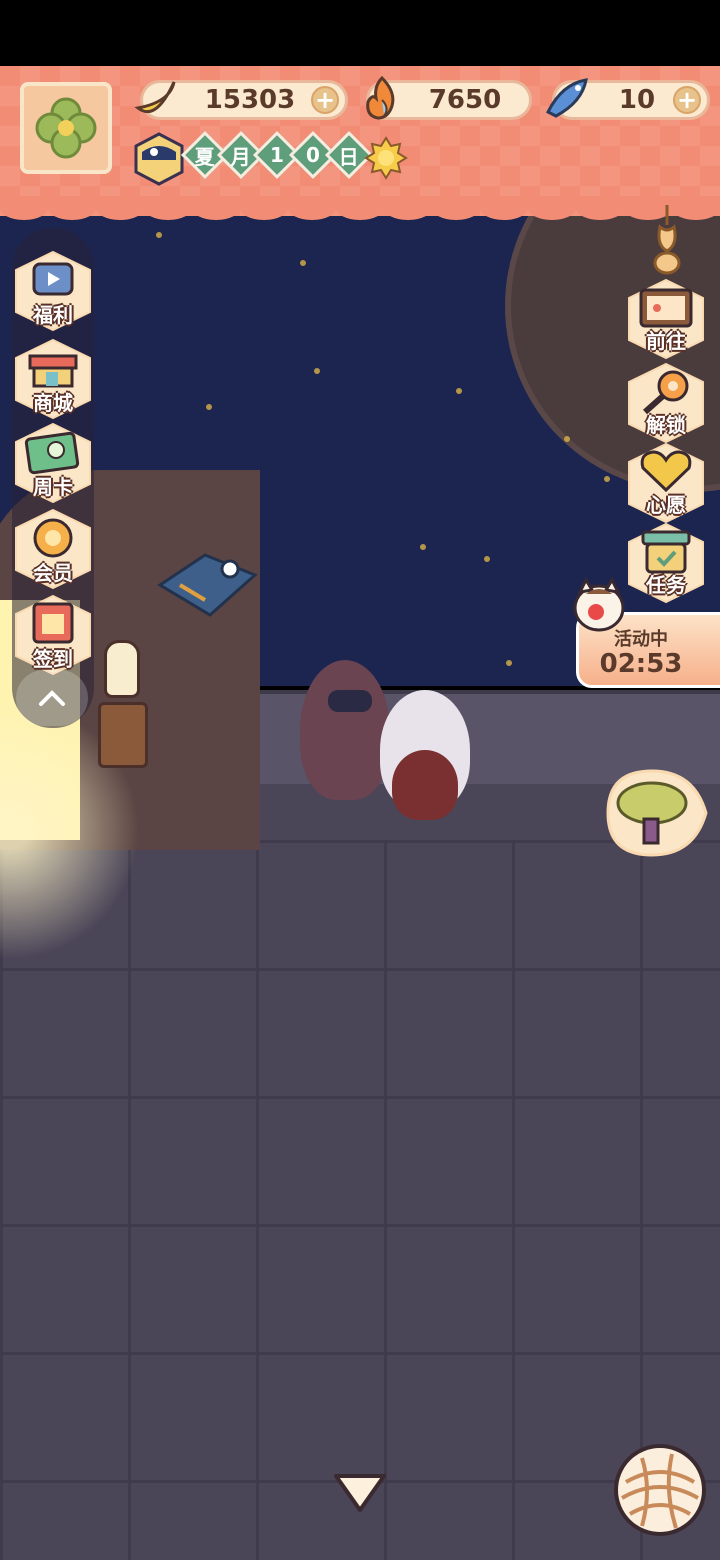 The image size is (720, 1560). What do you see at coordinates (325, 100) in the screenshot?
I see `add-banana-button: +` at bounding box center [325, 100].